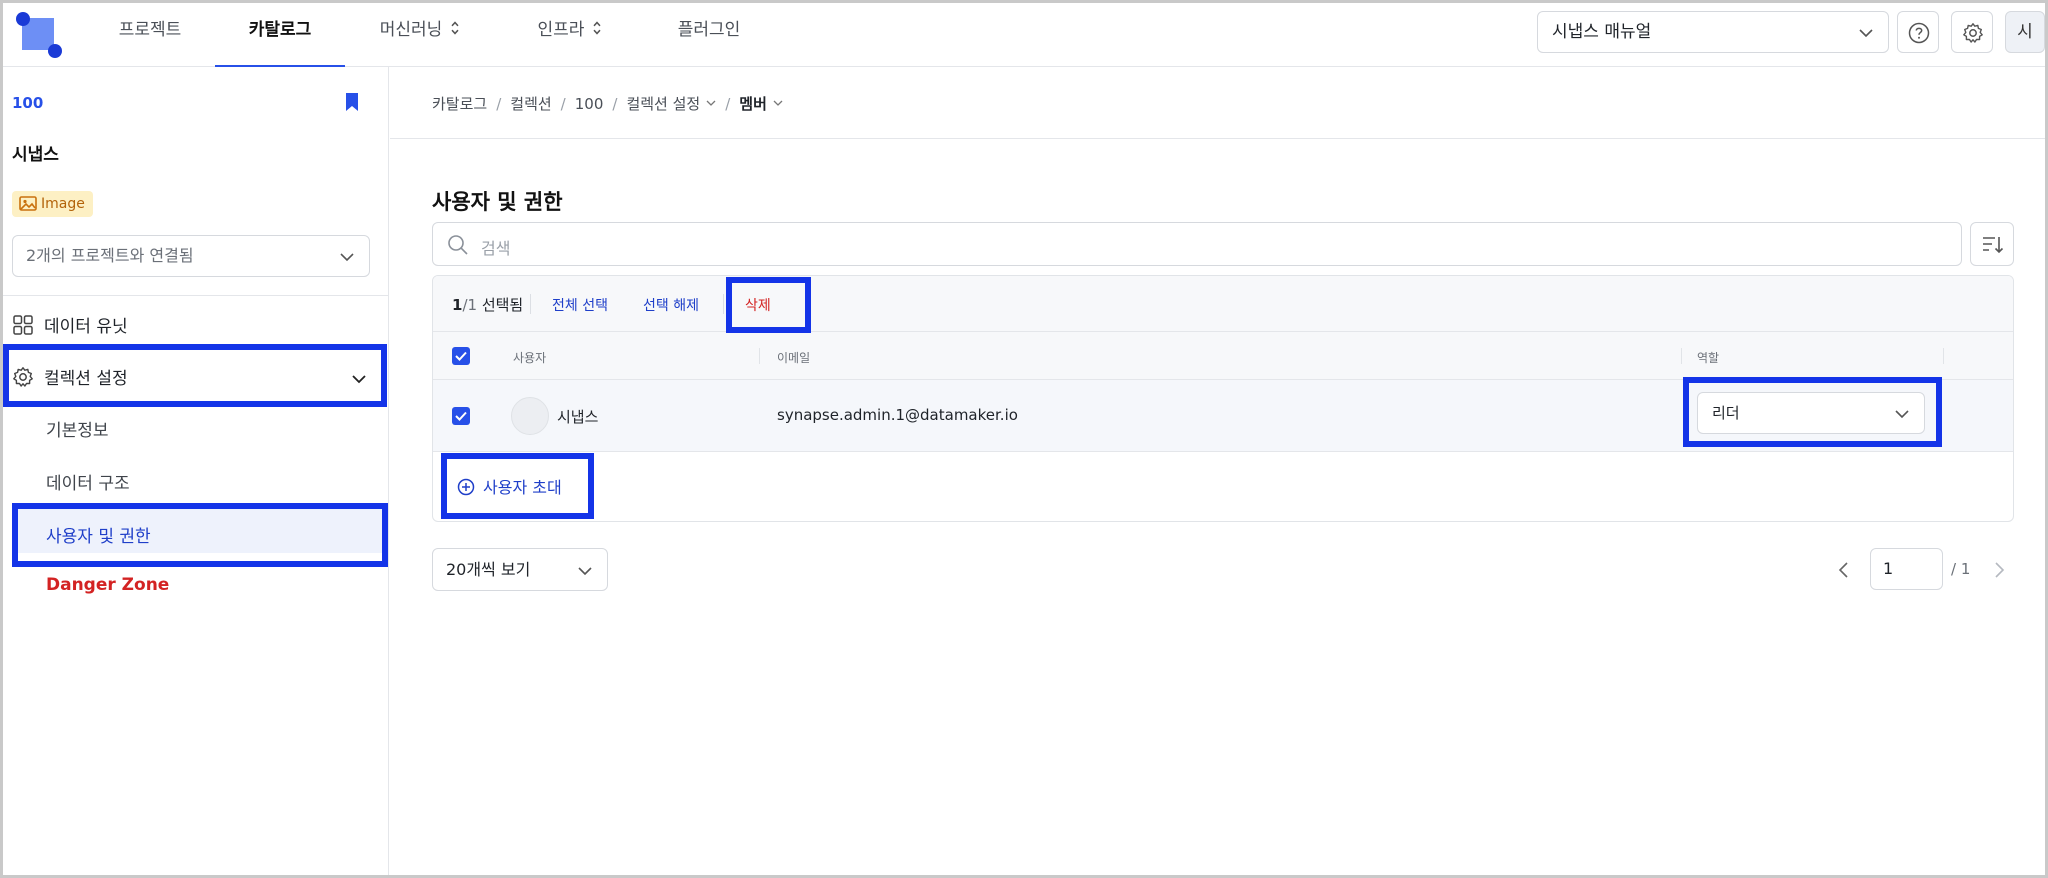 This screenshot has height=878, width=2048. What do you see at coordinates (2025, 32) in the screenshot?
I see `user-avatar-button: 시` at bounding box center [2025, 32].